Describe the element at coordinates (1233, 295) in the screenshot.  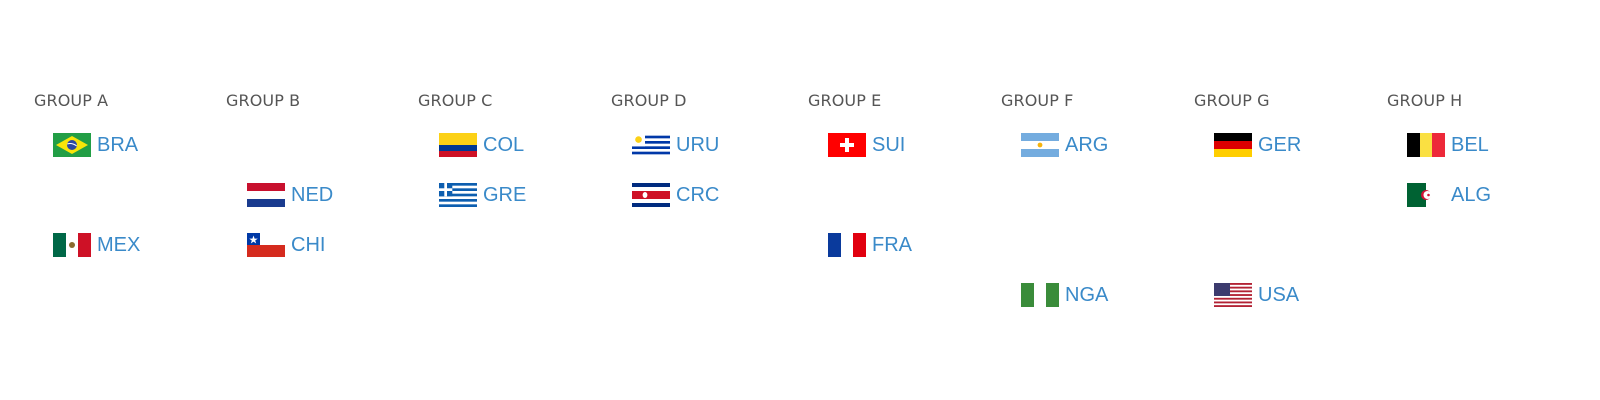
I see `usa-flag-icon` at that location.